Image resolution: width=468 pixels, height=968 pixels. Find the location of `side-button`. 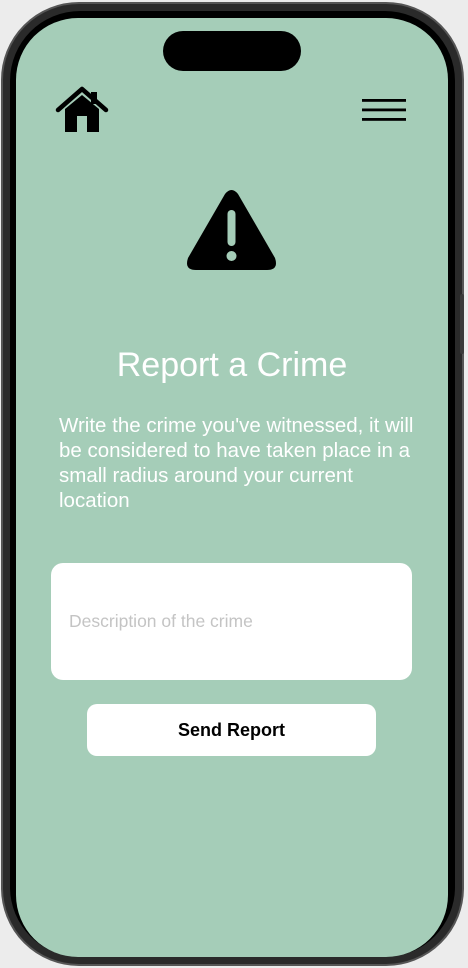

side-button is located at coordinates (462, 324).